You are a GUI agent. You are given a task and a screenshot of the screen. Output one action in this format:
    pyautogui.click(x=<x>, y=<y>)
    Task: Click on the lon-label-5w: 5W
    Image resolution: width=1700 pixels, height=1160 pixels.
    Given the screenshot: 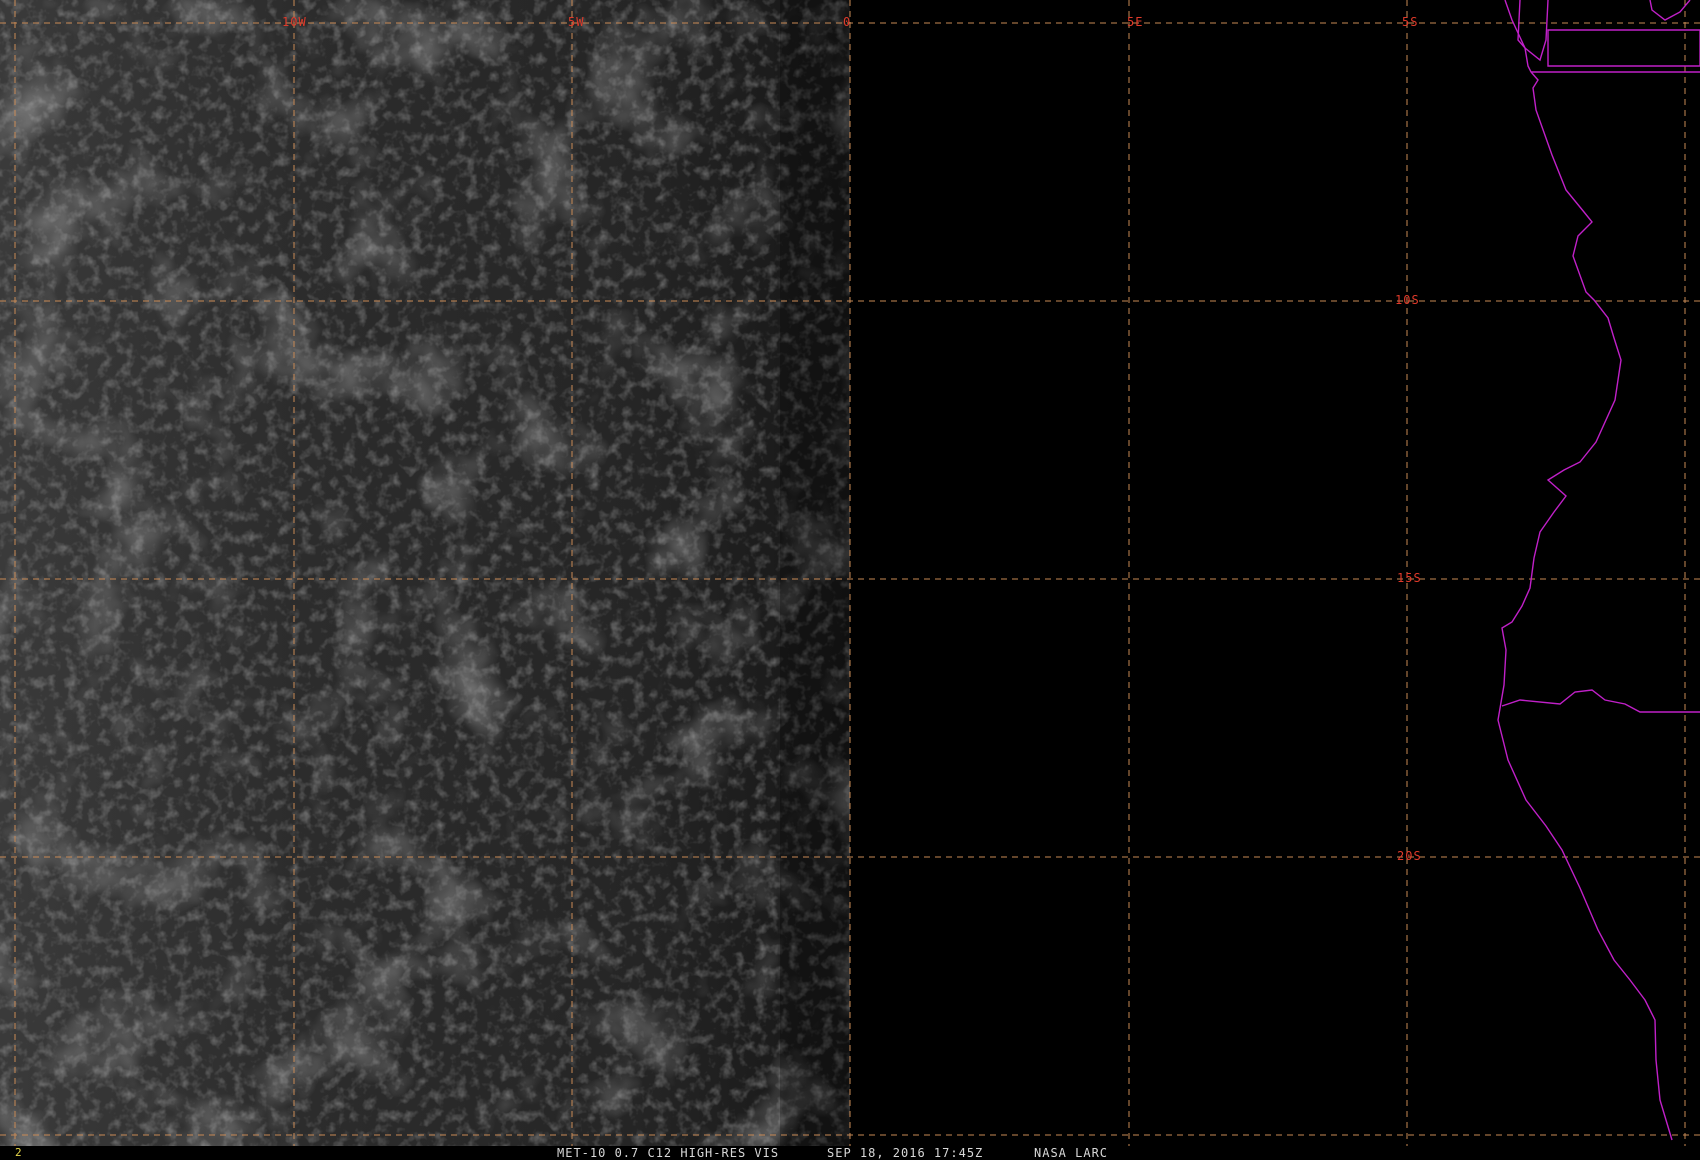 What is the action you would take?
    pyautogui.click(x=576, y=22)
    